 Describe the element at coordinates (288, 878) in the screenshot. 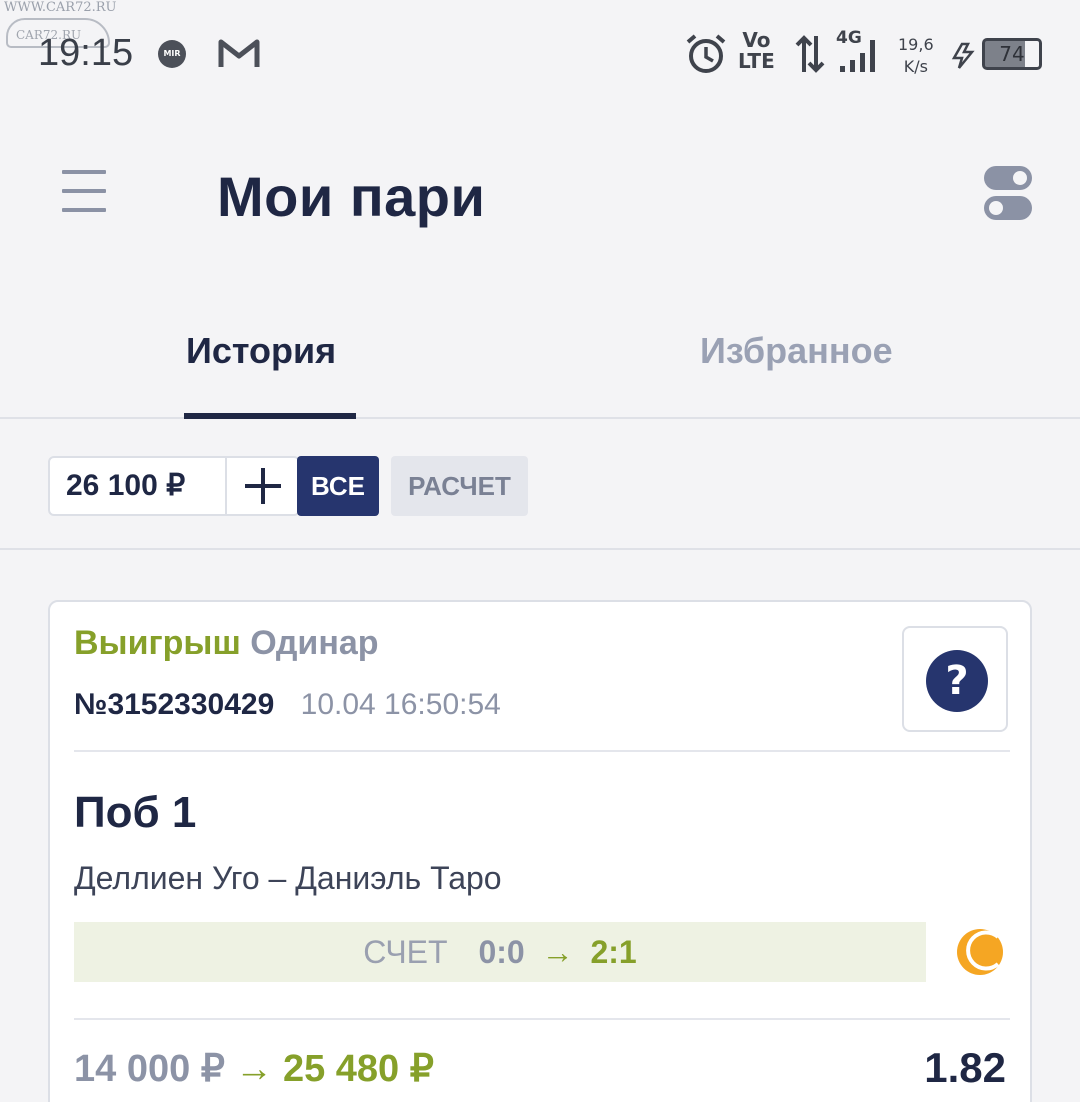

I see `match-name: Деллиен Уго – Даниэль Таро` at that location.